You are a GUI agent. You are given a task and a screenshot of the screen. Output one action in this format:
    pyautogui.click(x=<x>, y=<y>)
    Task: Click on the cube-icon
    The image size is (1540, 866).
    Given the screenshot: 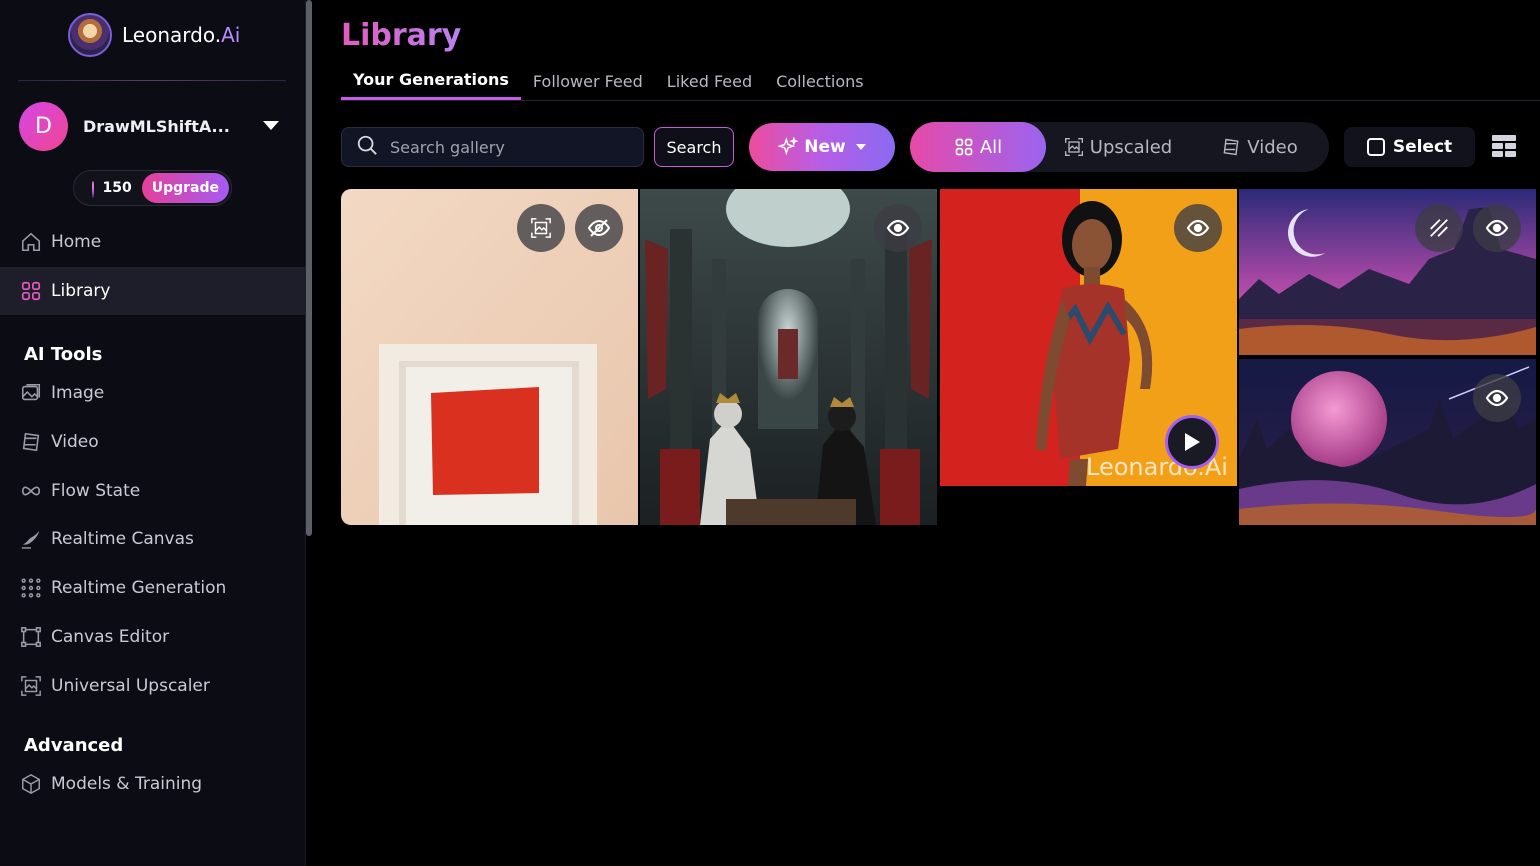 What is the action you would take?
    pyautogui.click(x=31, y=784)
    